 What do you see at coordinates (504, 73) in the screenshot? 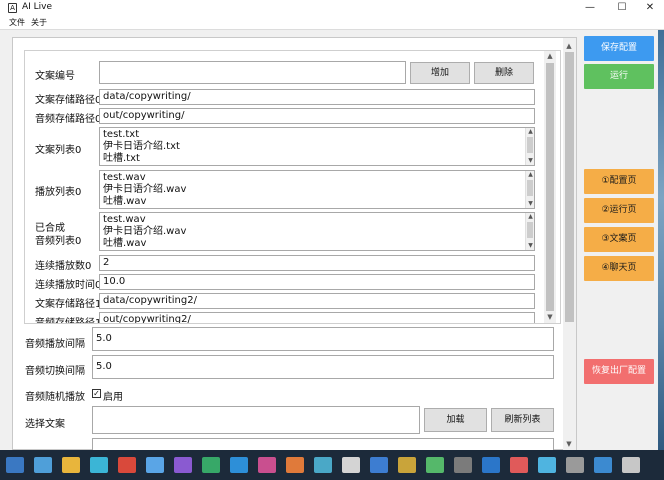
I see `delete-button: 删除` at bounding box center [504, 73].